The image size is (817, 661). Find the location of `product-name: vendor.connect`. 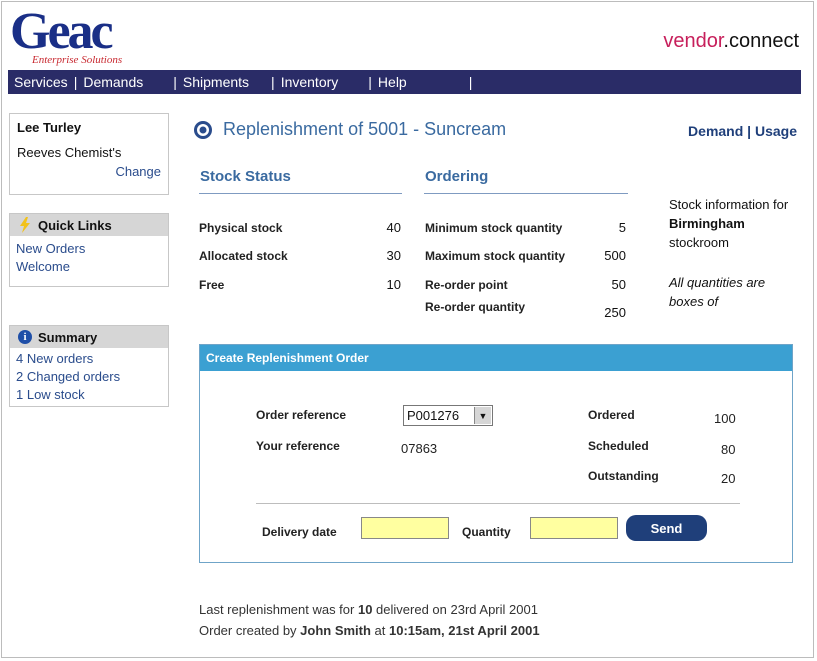

product-name: vendor.connect is located at coordinates (731, 41).